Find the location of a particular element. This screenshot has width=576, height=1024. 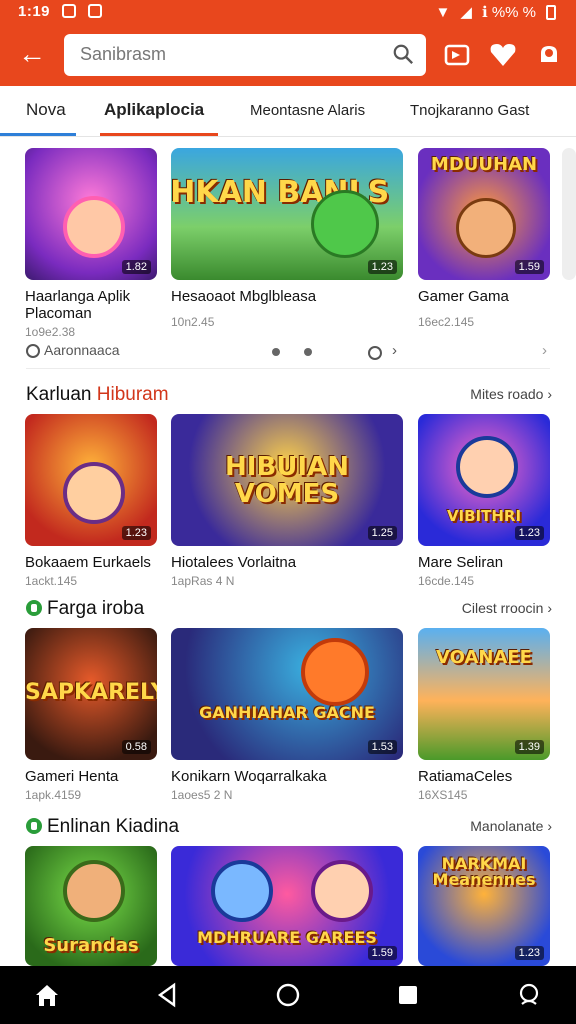

card-name: Mare Seliran is located at coordinates (461, 562).